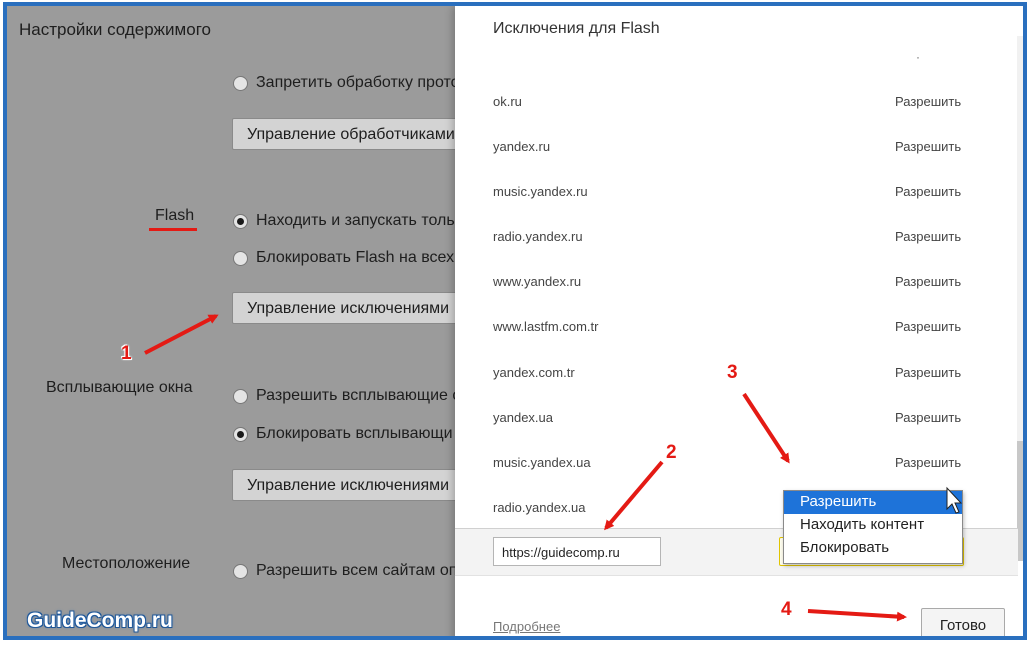 The height and width of the screenshot is (646, 1034). What do you see at coordinates (873, 548) in the screenshot?
I see `dropdown-option-block: Блокировать` at bounding box center [873, 548].